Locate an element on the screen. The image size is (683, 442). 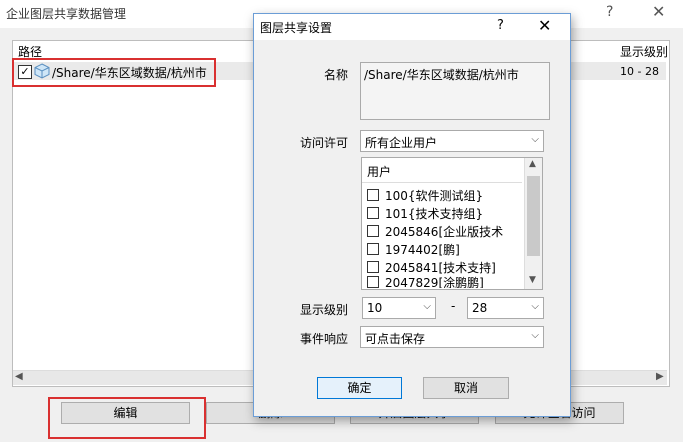
user-item: 101{技术支持组} is located at coordinates (425, 213).